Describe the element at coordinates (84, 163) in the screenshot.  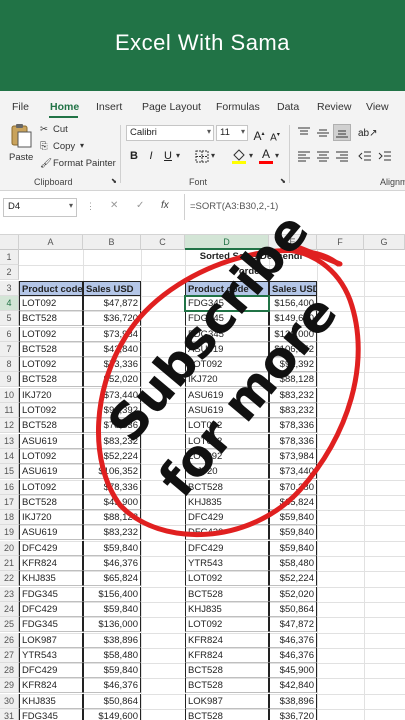
I see `format-painter-button: Format Painter` at that location.